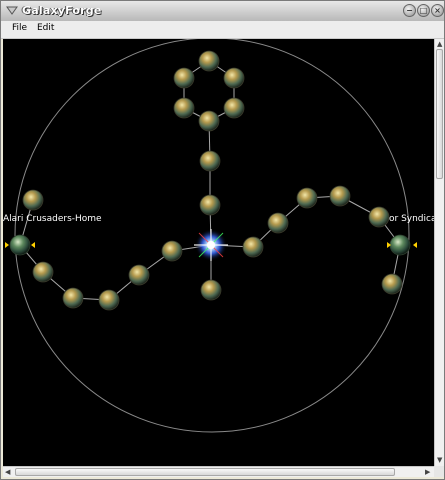  I want to click on menu-bar: File Edit, so click(222, 30).